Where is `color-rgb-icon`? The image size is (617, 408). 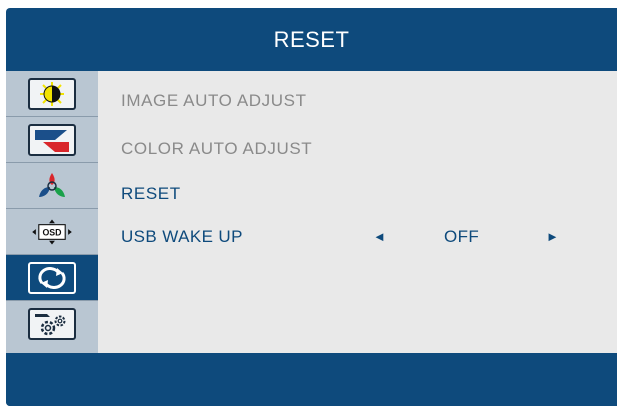 color-rgb-icon is located at coordinates (52, 186).